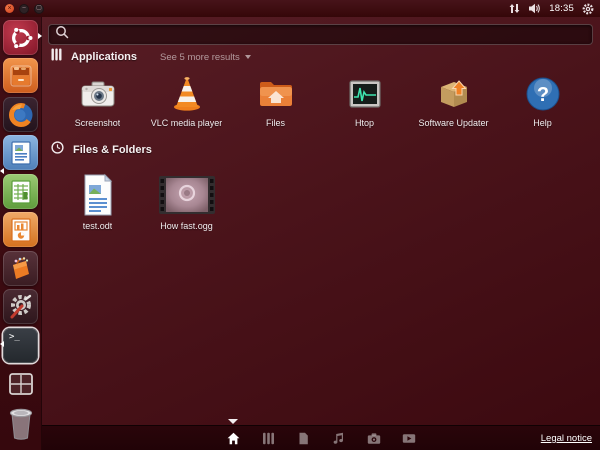 This screenshot has width=600, height=450. I want to click on app-result-help: ? Help, so click(542, 101).